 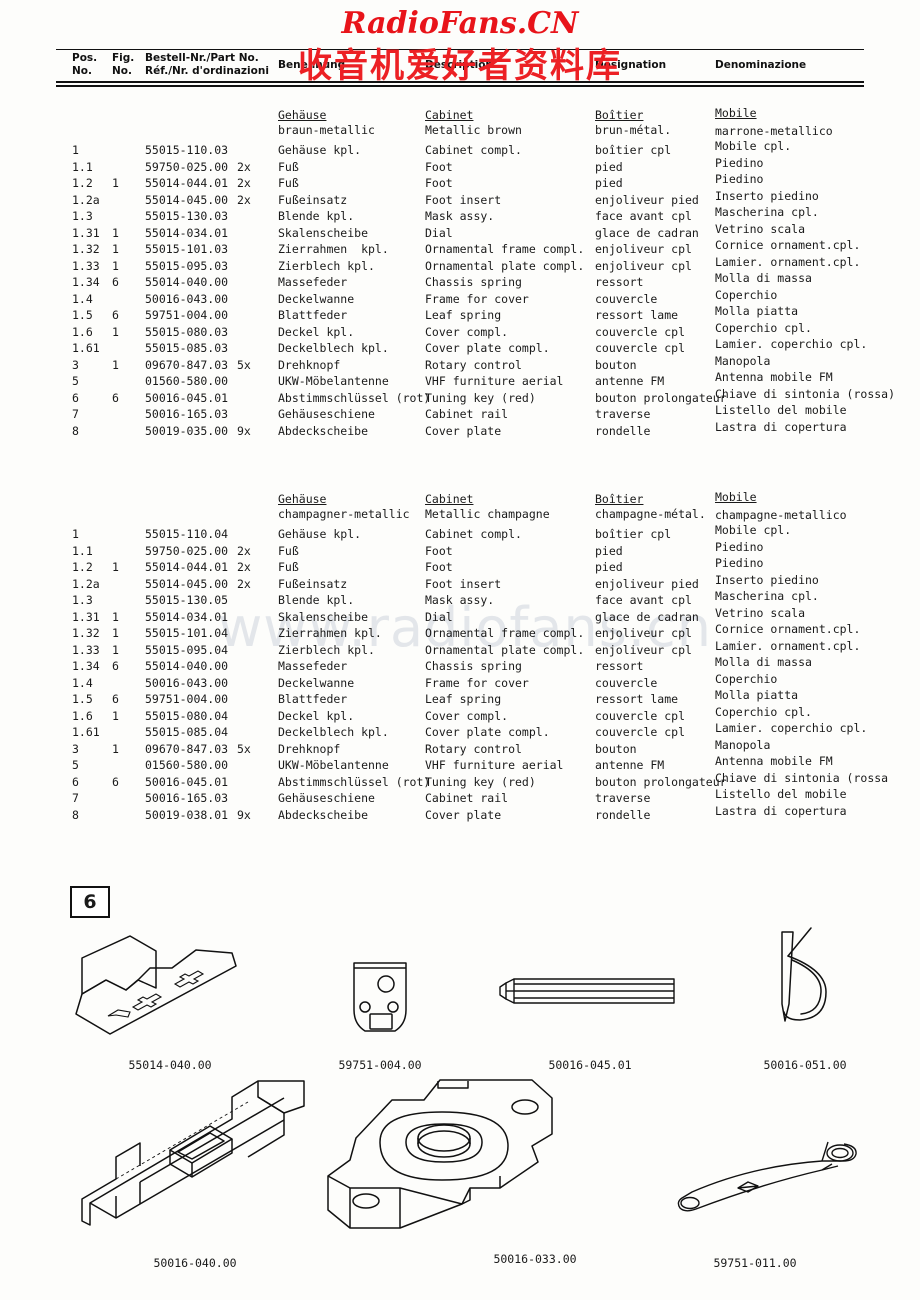 I want to click on cell-pos: 1.4, so click(x=82, y=682).